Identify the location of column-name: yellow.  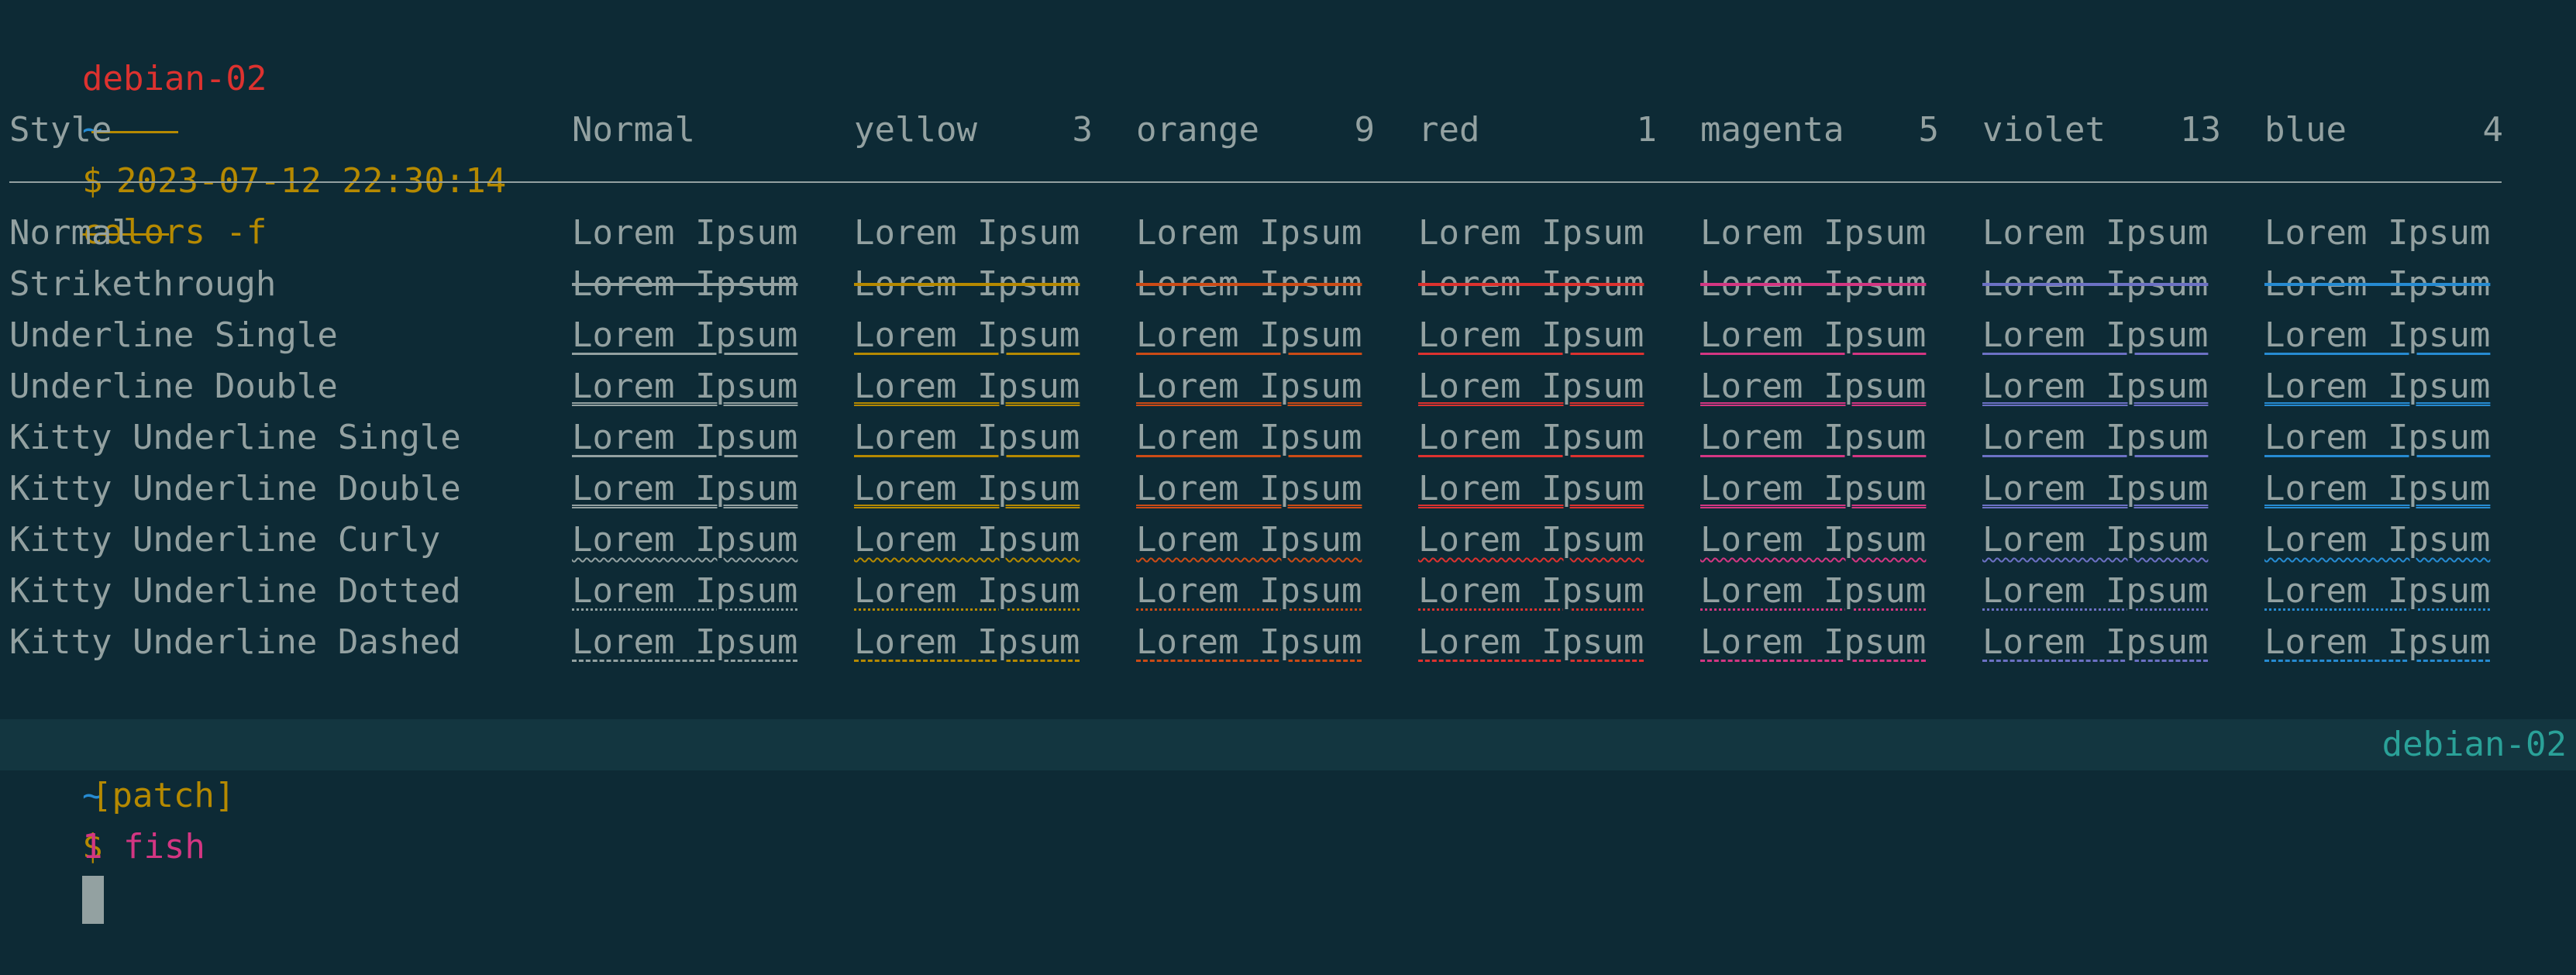
(915, 130).